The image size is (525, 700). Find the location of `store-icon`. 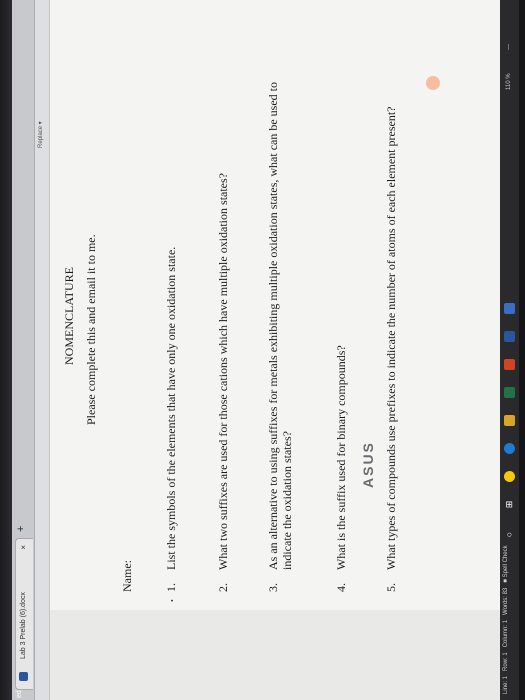

store-icon is located at coordinates (509, 308).